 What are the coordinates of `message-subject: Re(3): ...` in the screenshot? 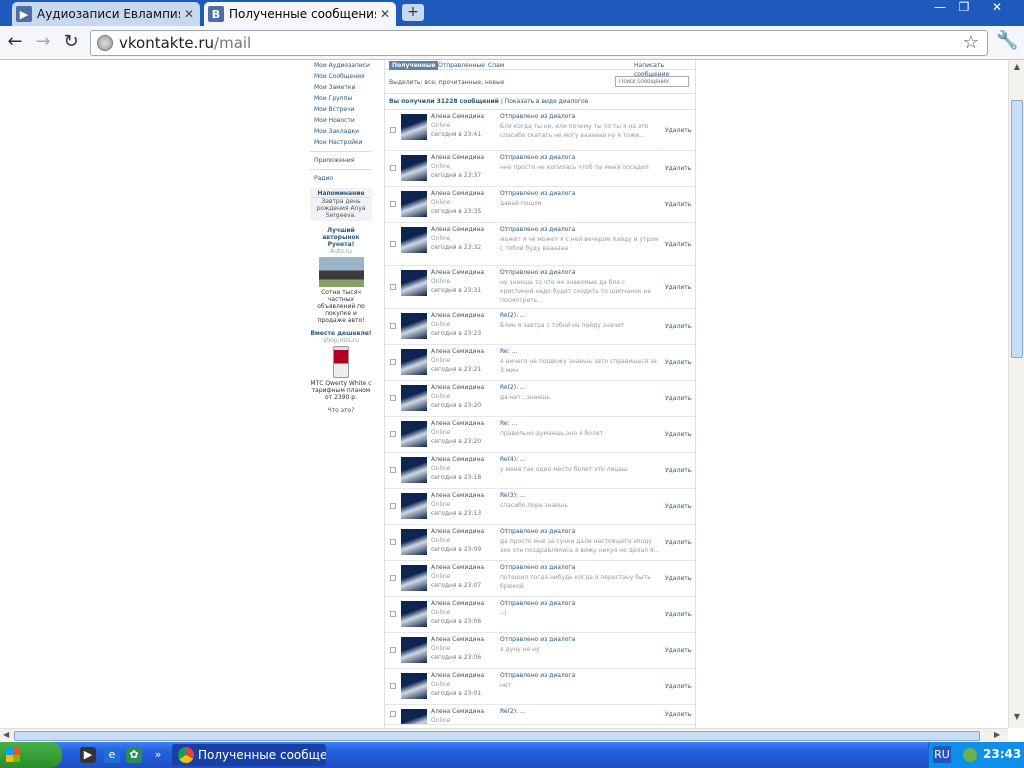 It's located at (513, 495).